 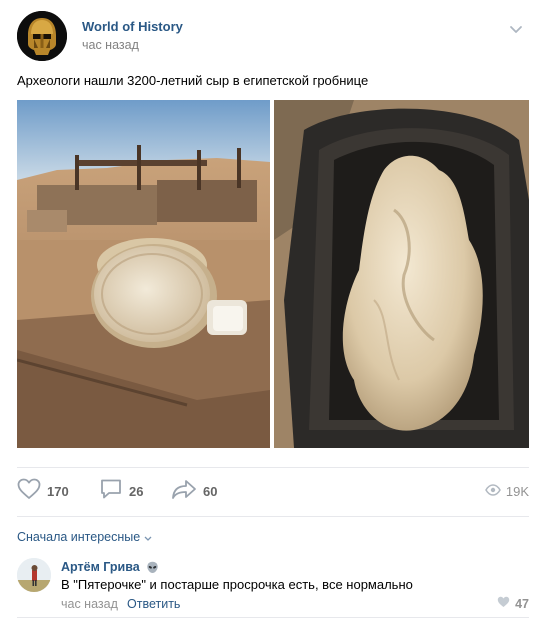 What do you see at coordinates (517, 491) in the screenshot?
I see `views-count: 19K` at bounding box center [517, 491].